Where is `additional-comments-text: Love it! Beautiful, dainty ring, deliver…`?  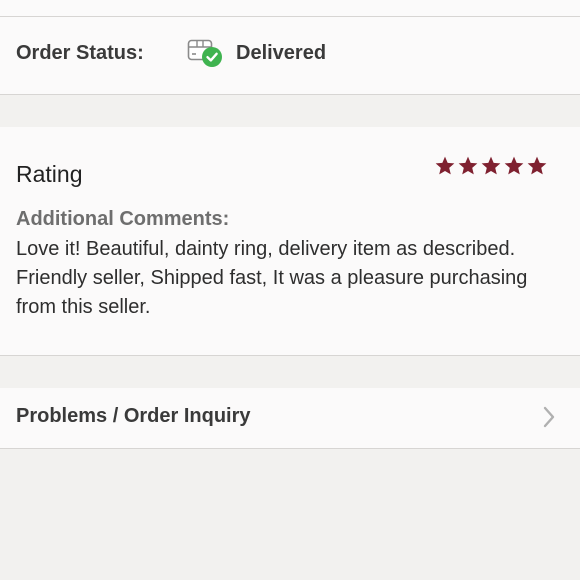
additional-comments-text: Love it! Beautiful, dainty ring, deliver… is located at coordinates (272, 278).